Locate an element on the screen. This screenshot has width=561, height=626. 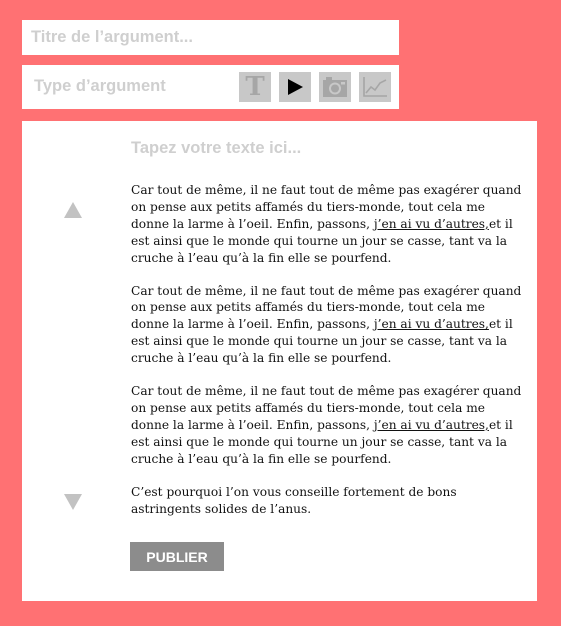
video-type-button is located at coordinates (295, 87).